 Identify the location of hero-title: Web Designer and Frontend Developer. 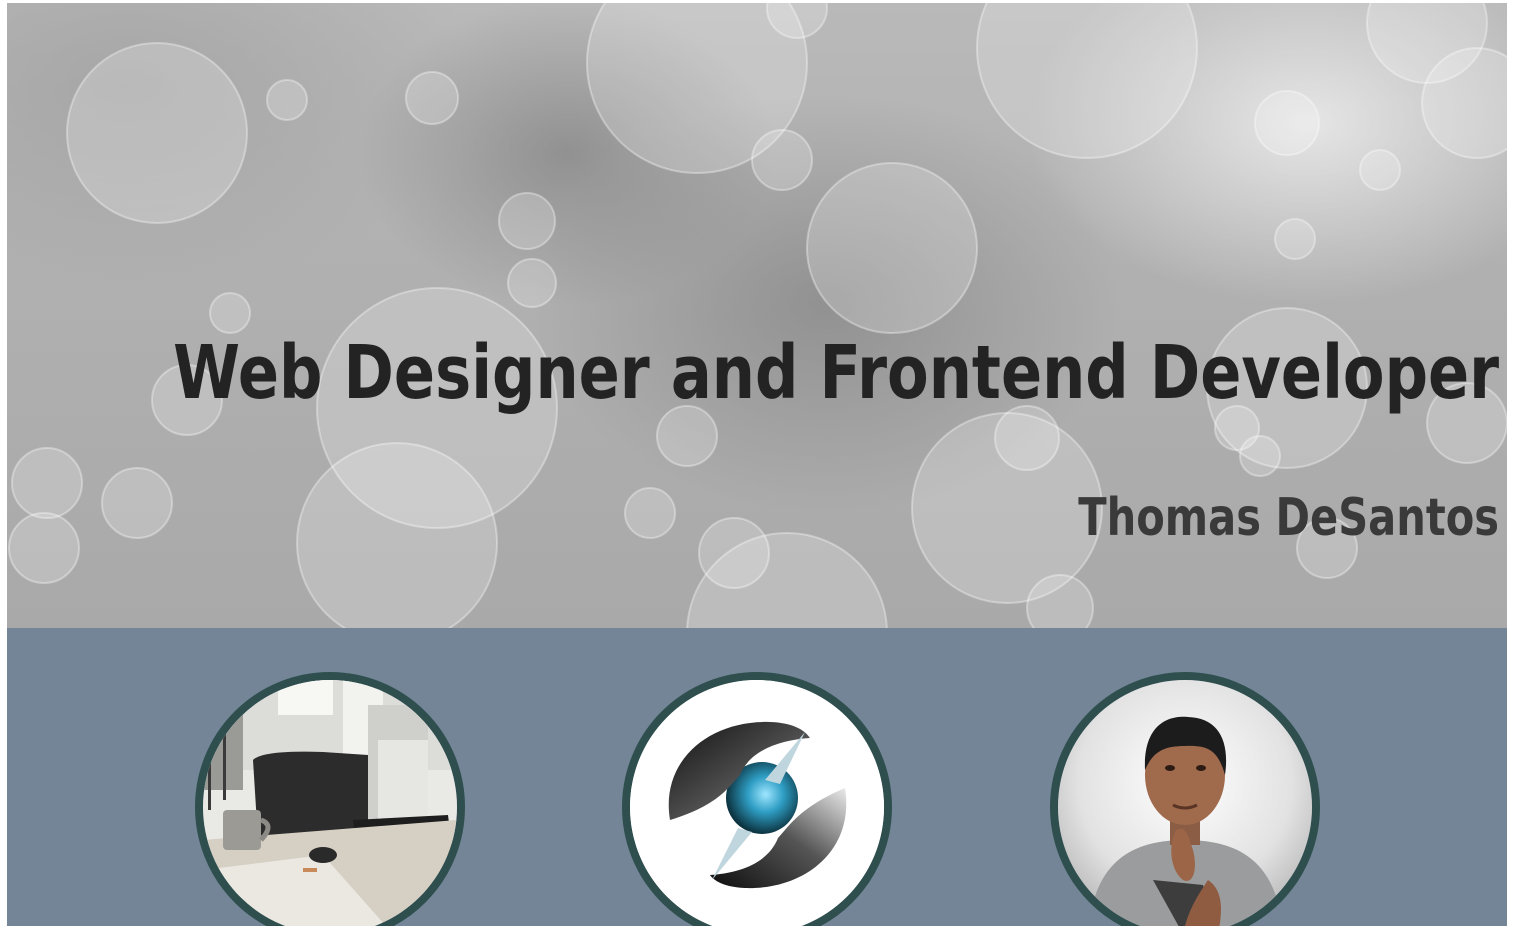
(835, 373).